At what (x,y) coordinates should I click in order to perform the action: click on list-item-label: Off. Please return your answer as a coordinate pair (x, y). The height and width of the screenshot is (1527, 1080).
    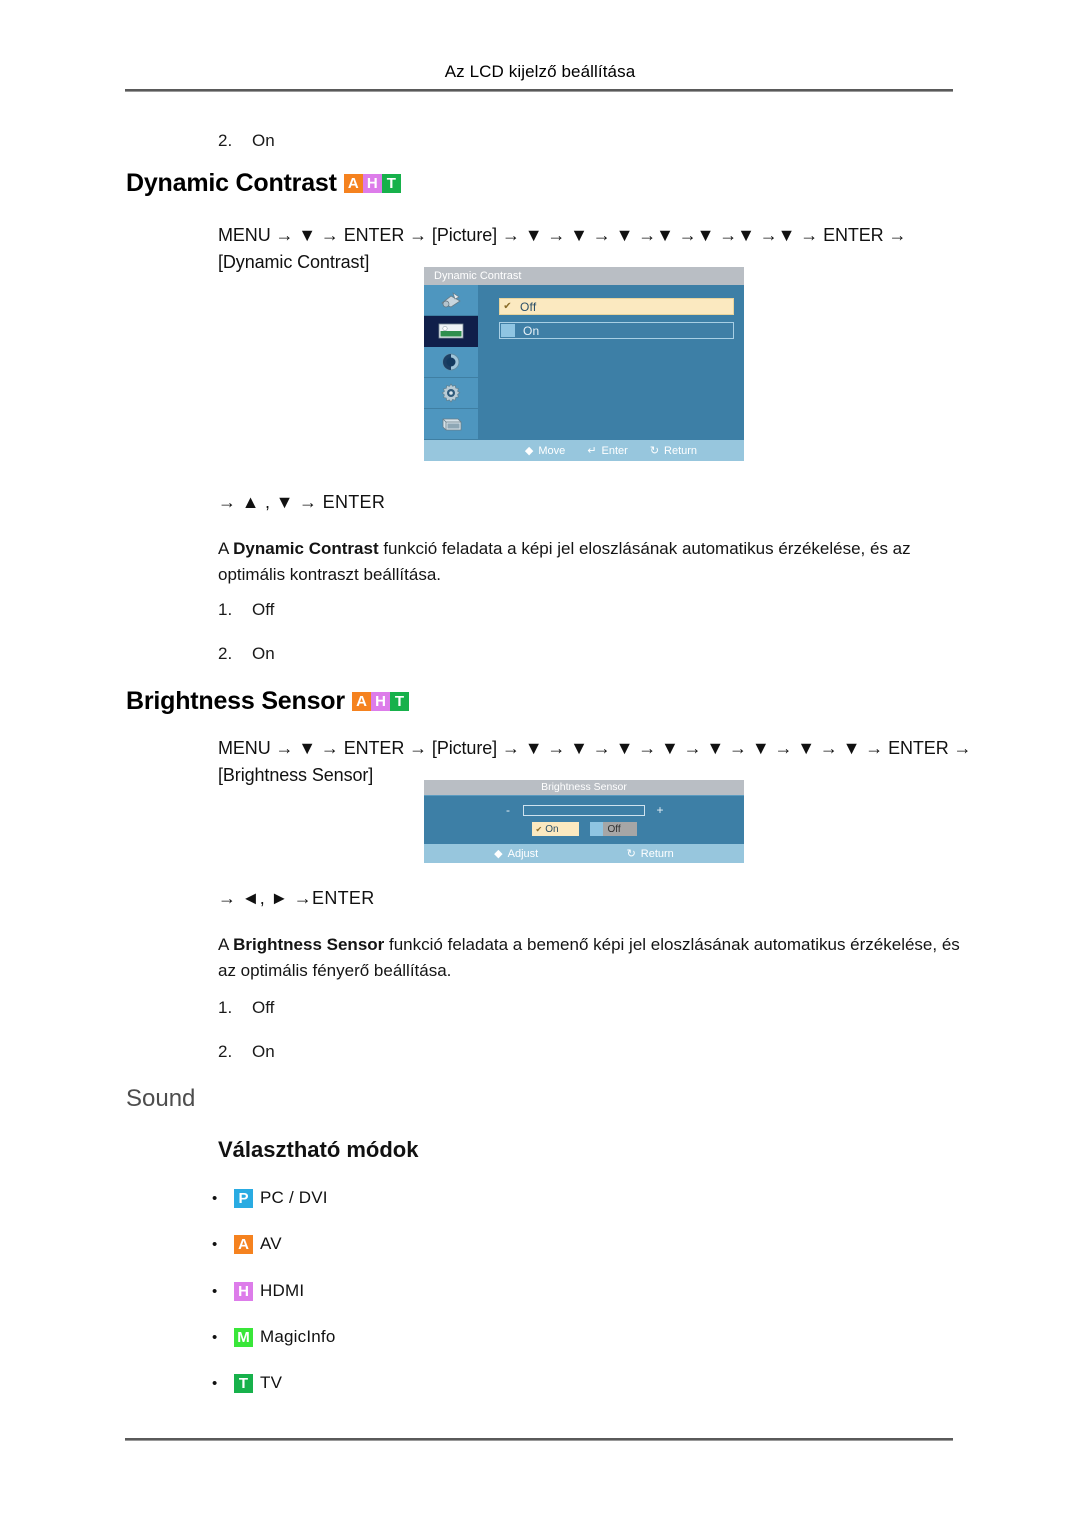
    Looking at the image, I should click on (263, 1007).